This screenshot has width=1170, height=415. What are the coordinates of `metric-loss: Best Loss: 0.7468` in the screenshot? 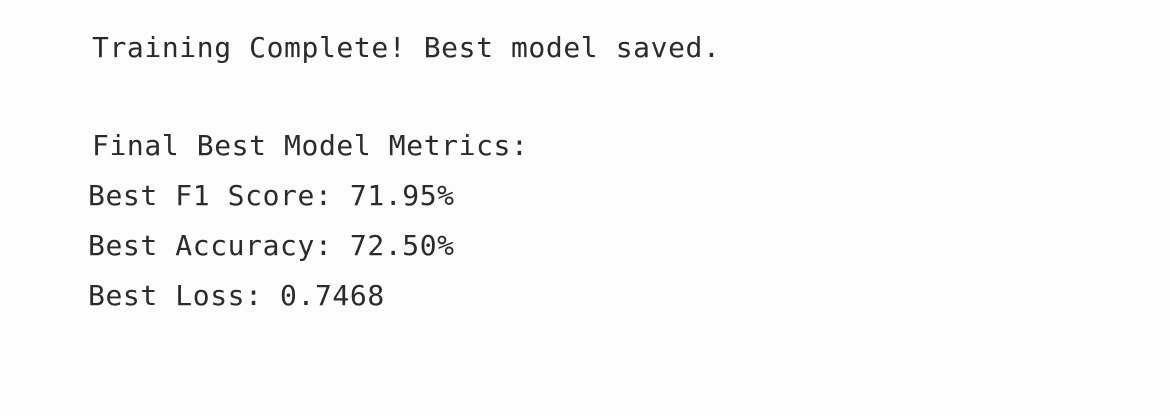 It's located at (236, 295).